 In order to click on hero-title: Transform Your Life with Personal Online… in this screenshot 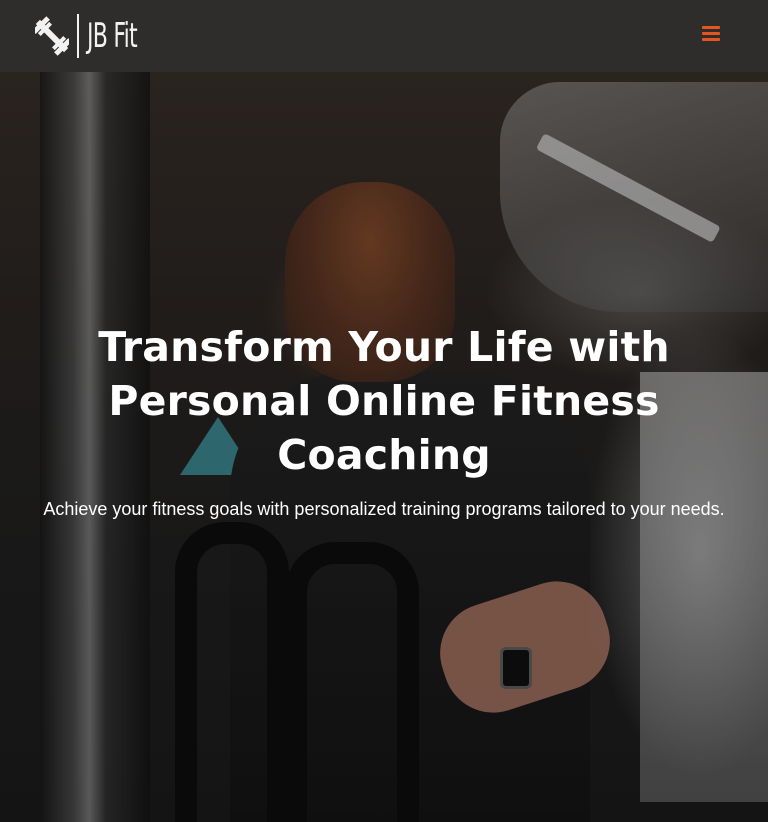, I will do `click(384, 401)`.